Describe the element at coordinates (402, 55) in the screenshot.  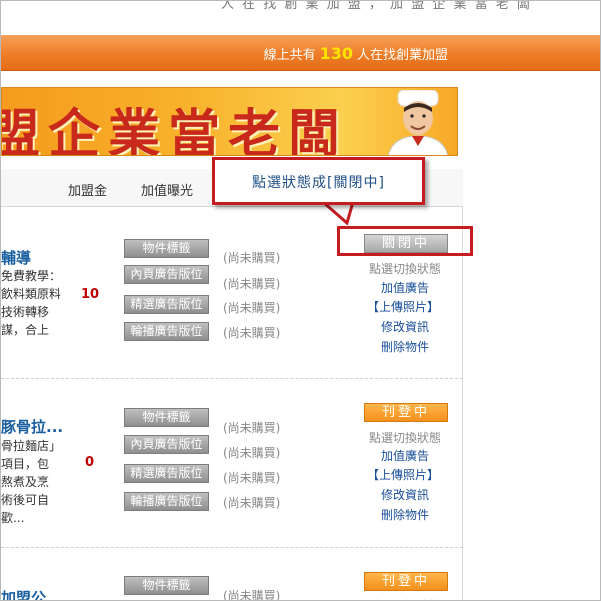
I see `online-suffix: 人在找創業加盟` at that location.